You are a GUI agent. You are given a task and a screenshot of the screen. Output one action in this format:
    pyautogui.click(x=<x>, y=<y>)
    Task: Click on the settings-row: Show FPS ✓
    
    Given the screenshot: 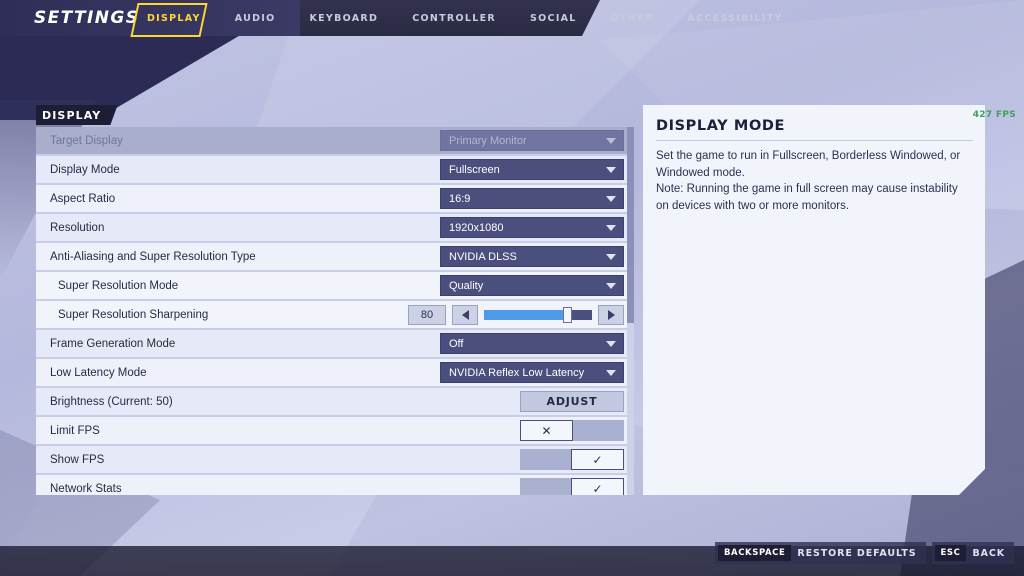 What is the action you would take?
    pyautogui.click(x=332, y=460)
    